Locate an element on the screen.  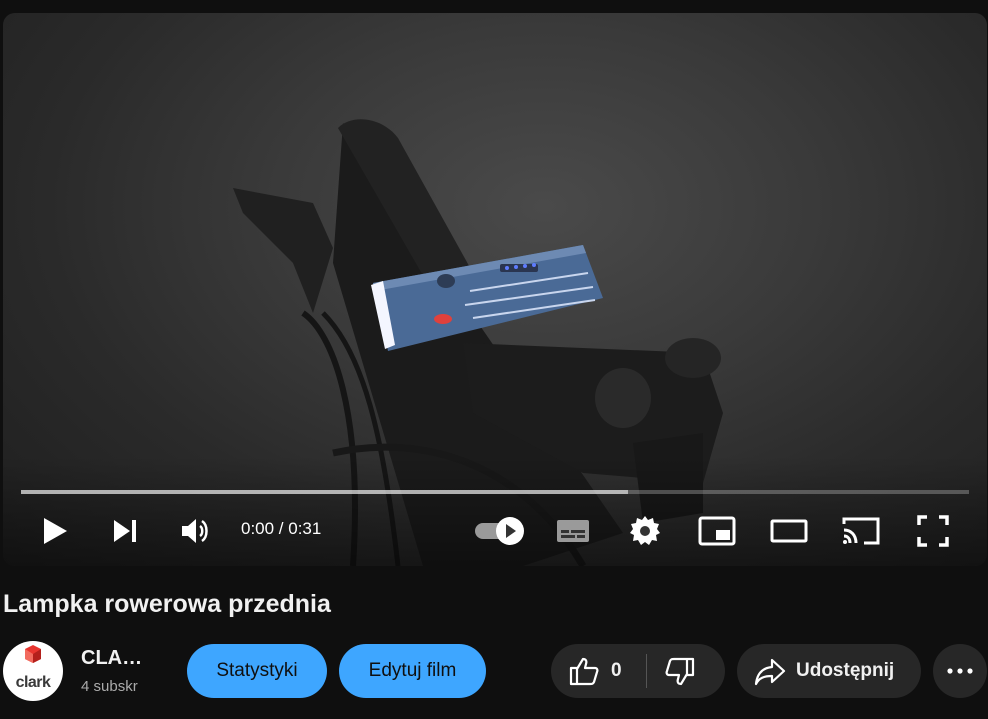
edit-video-button: Edytuj film is located at coordinates (412, 671).